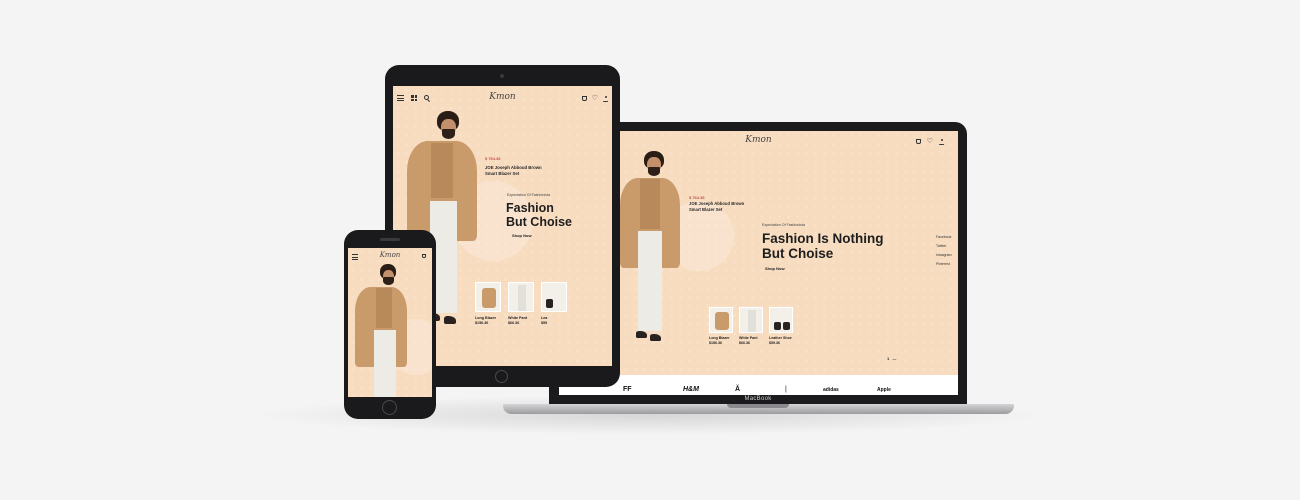  I want to click on brand-logo: Ă, so click(738, 389).